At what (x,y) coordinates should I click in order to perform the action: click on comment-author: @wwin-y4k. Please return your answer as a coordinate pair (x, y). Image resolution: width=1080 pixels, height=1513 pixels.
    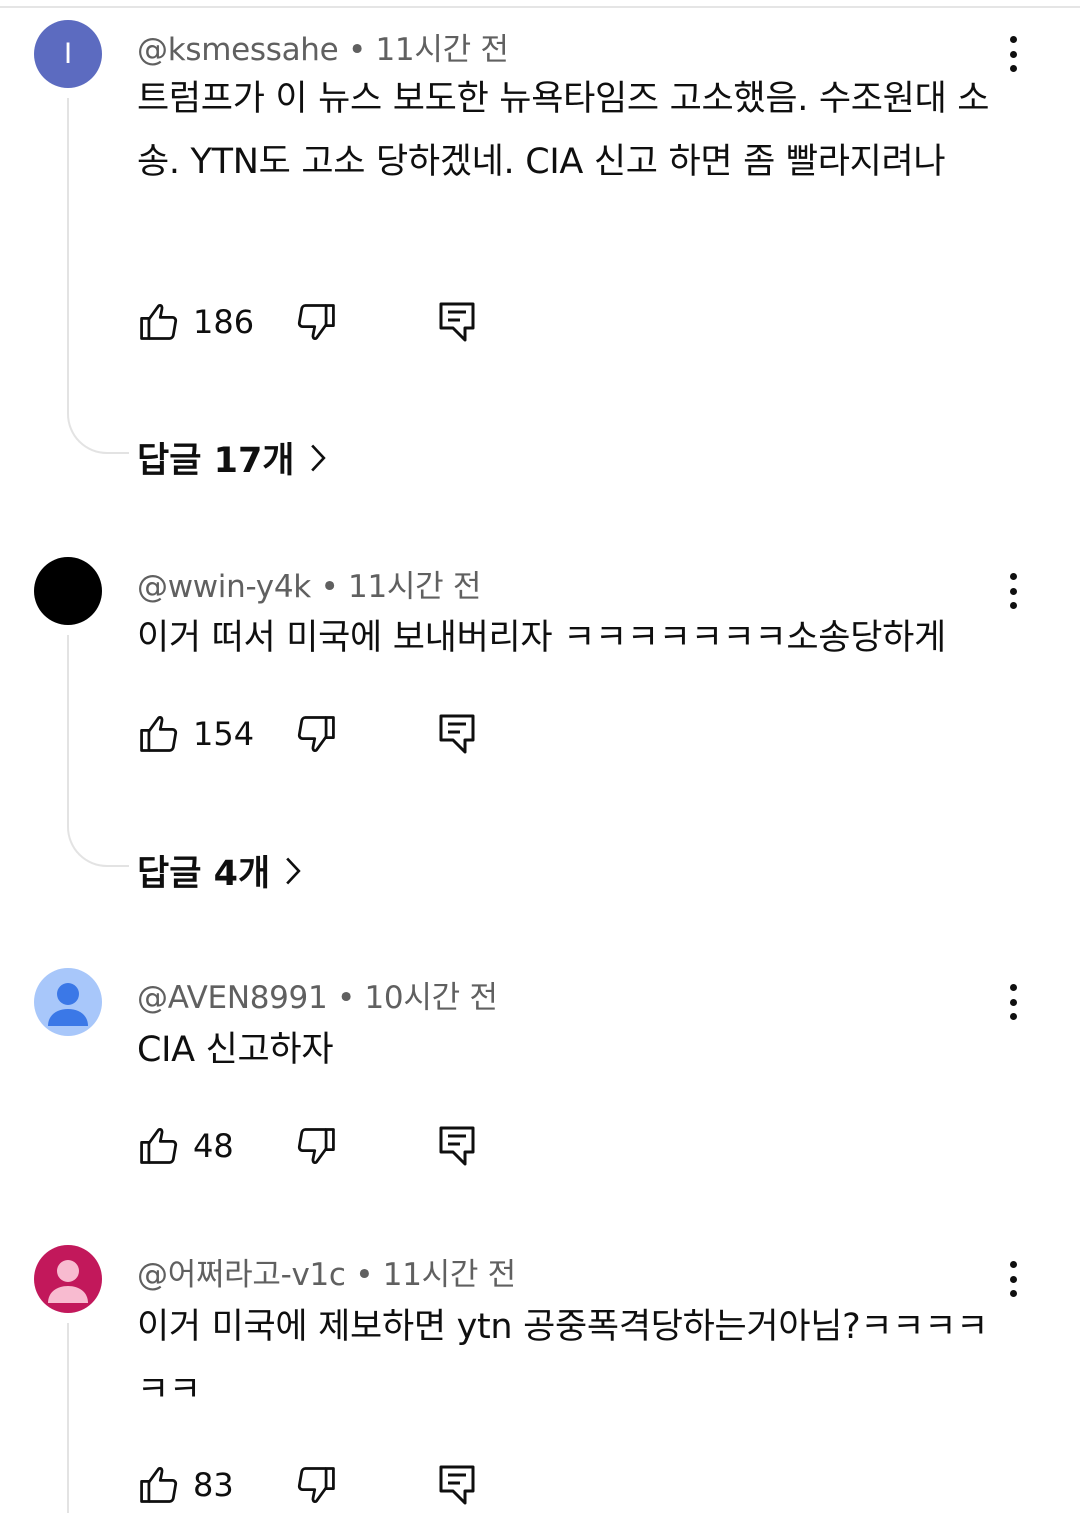
    Looking at the image, I should click on (224, 587).